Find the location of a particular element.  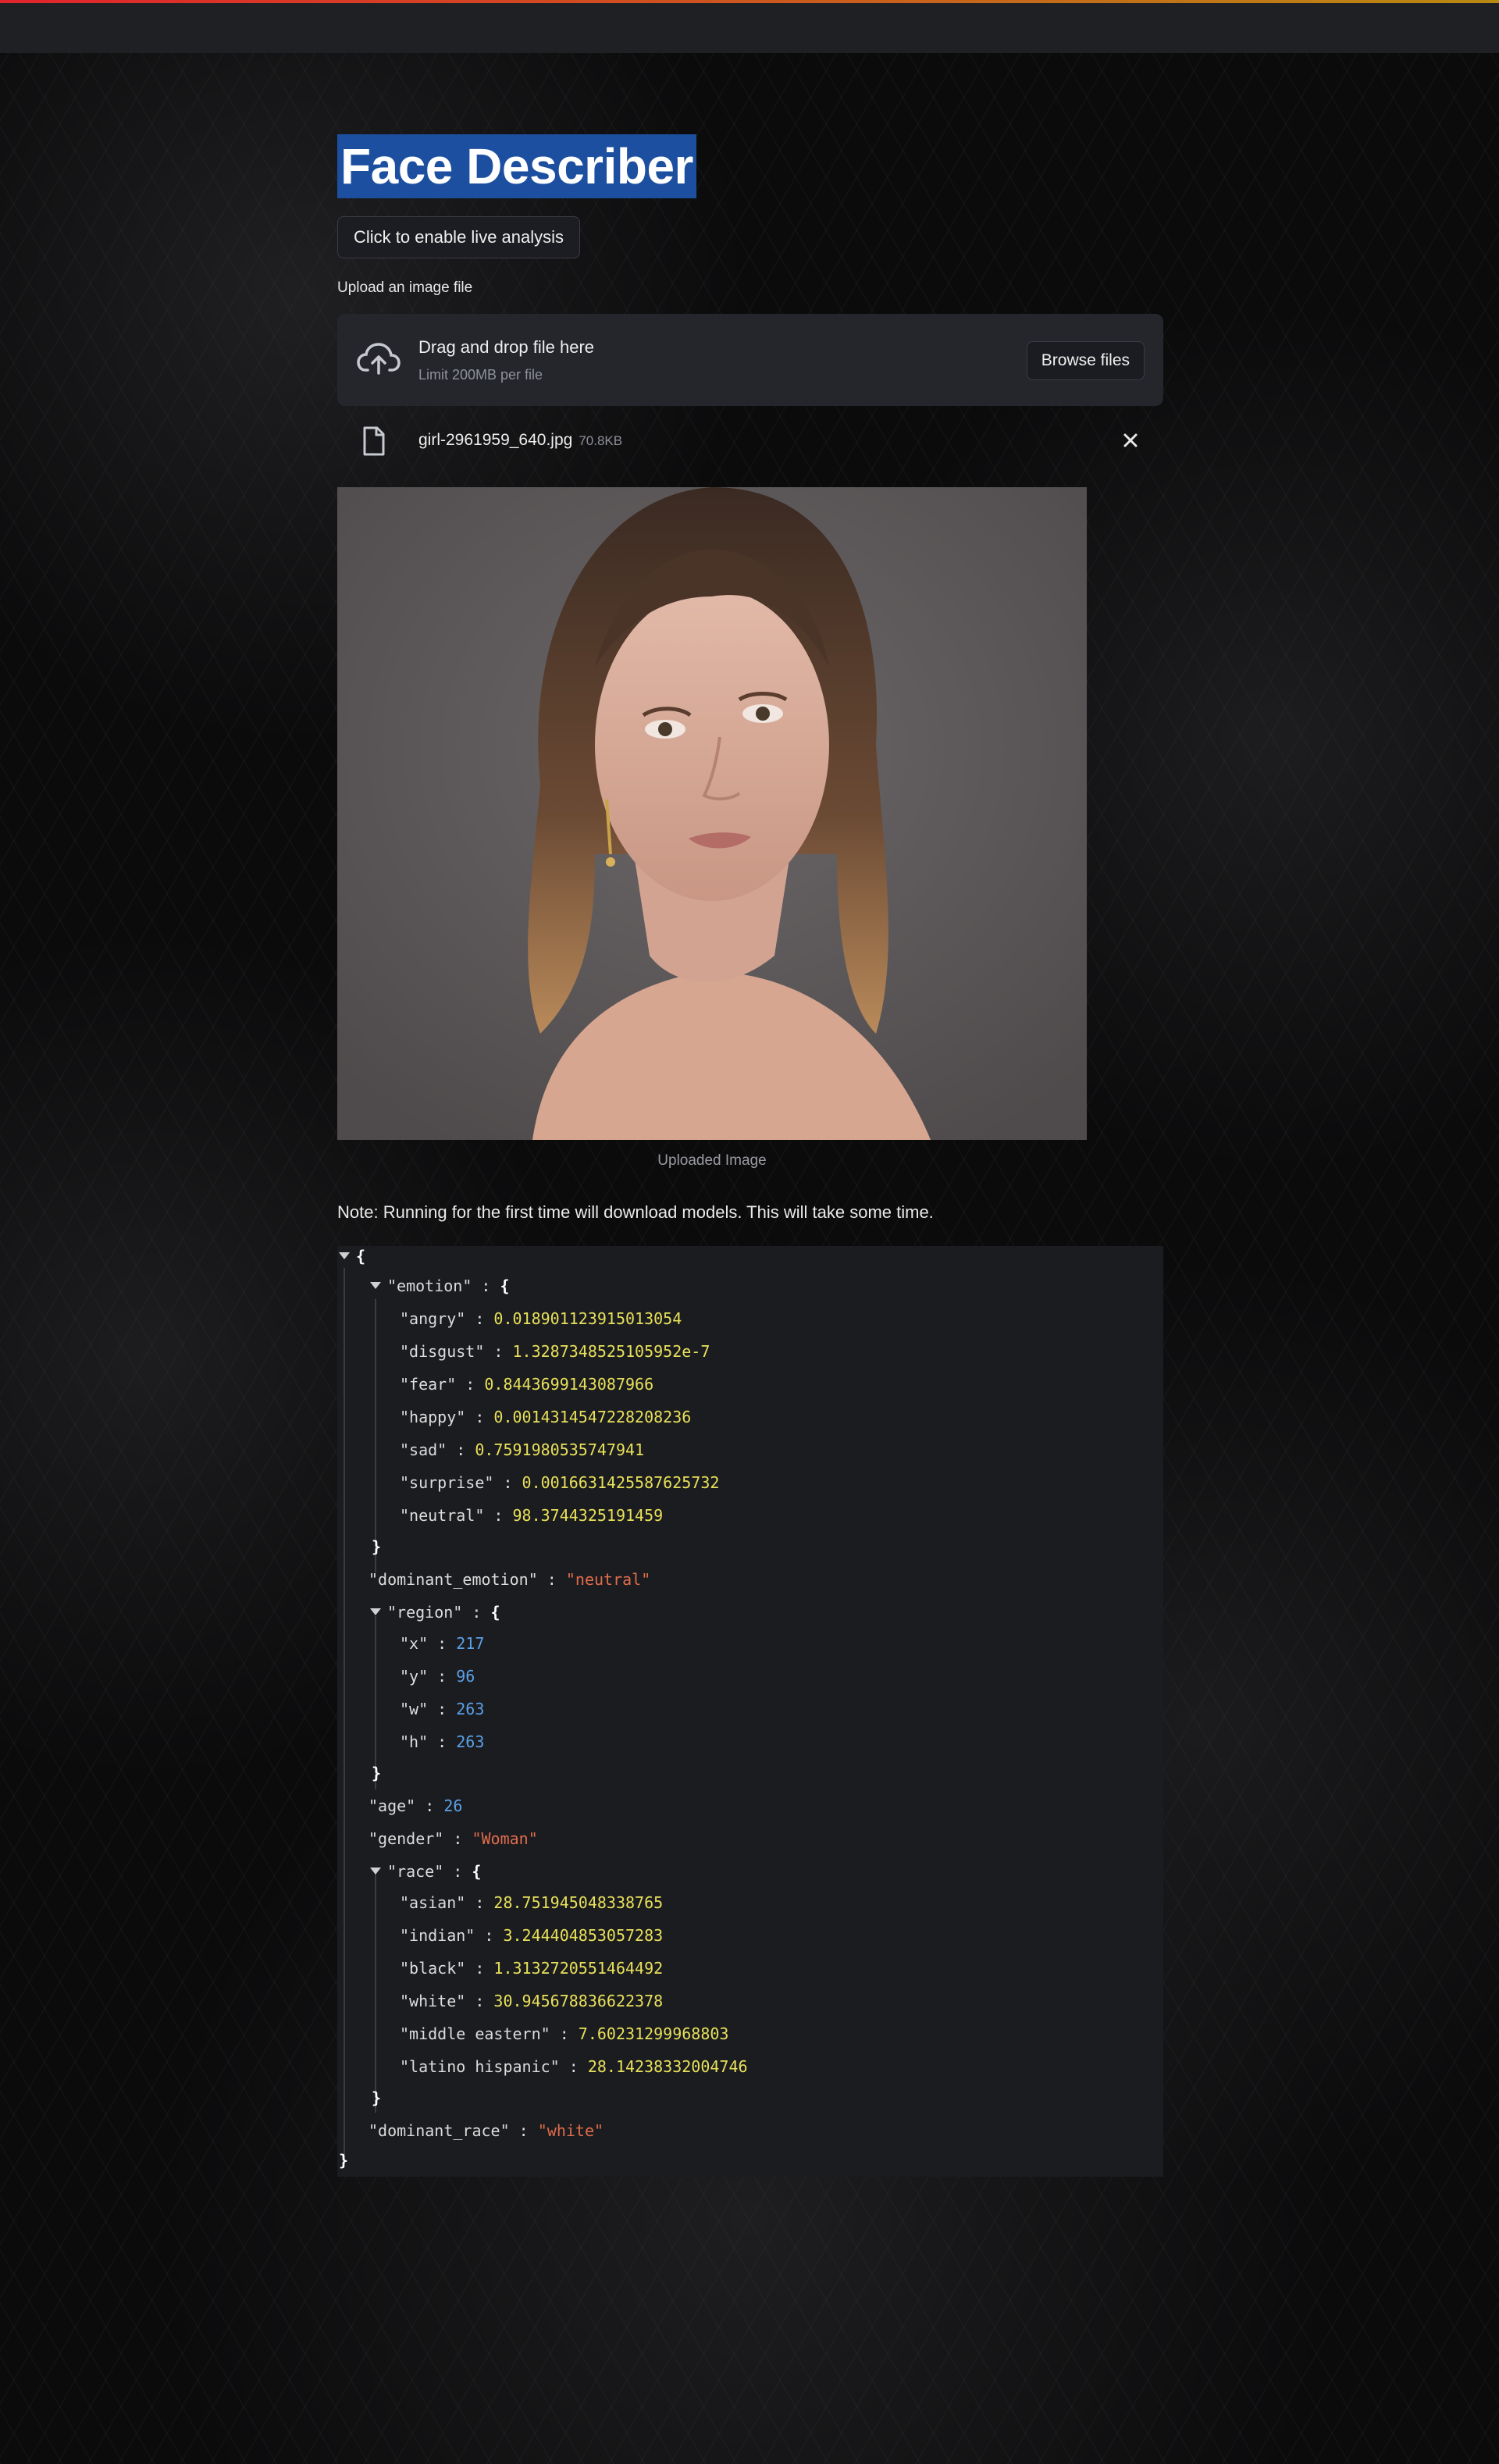

json-value: 0.0016631425587625732 is located at coordinates (621, 1483).